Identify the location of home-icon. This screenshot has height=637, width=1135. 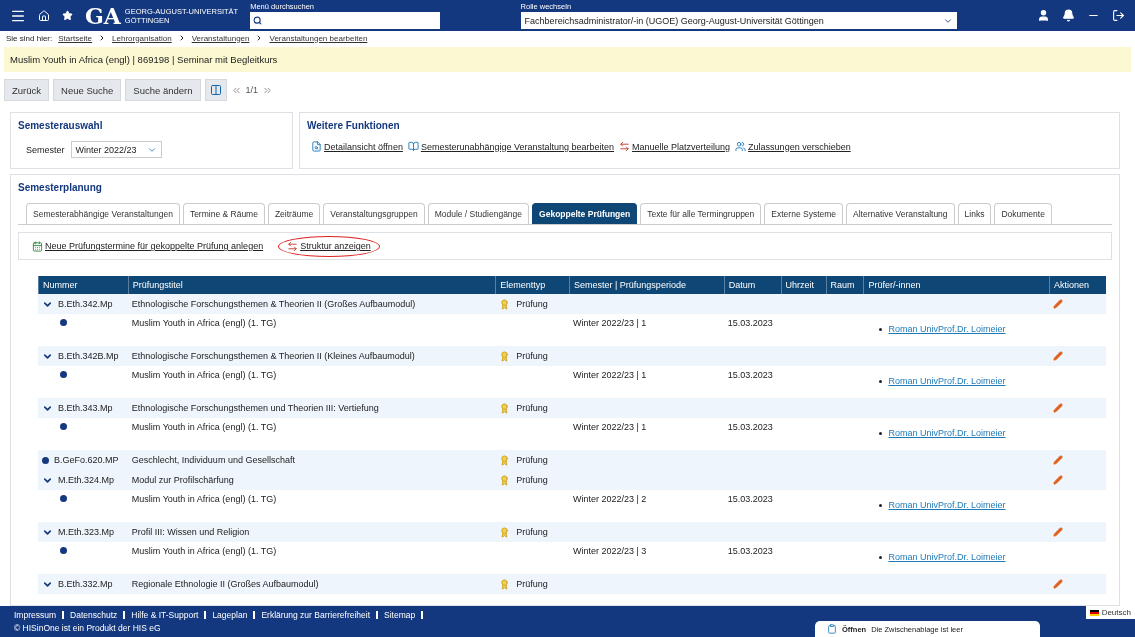
(44, 15).